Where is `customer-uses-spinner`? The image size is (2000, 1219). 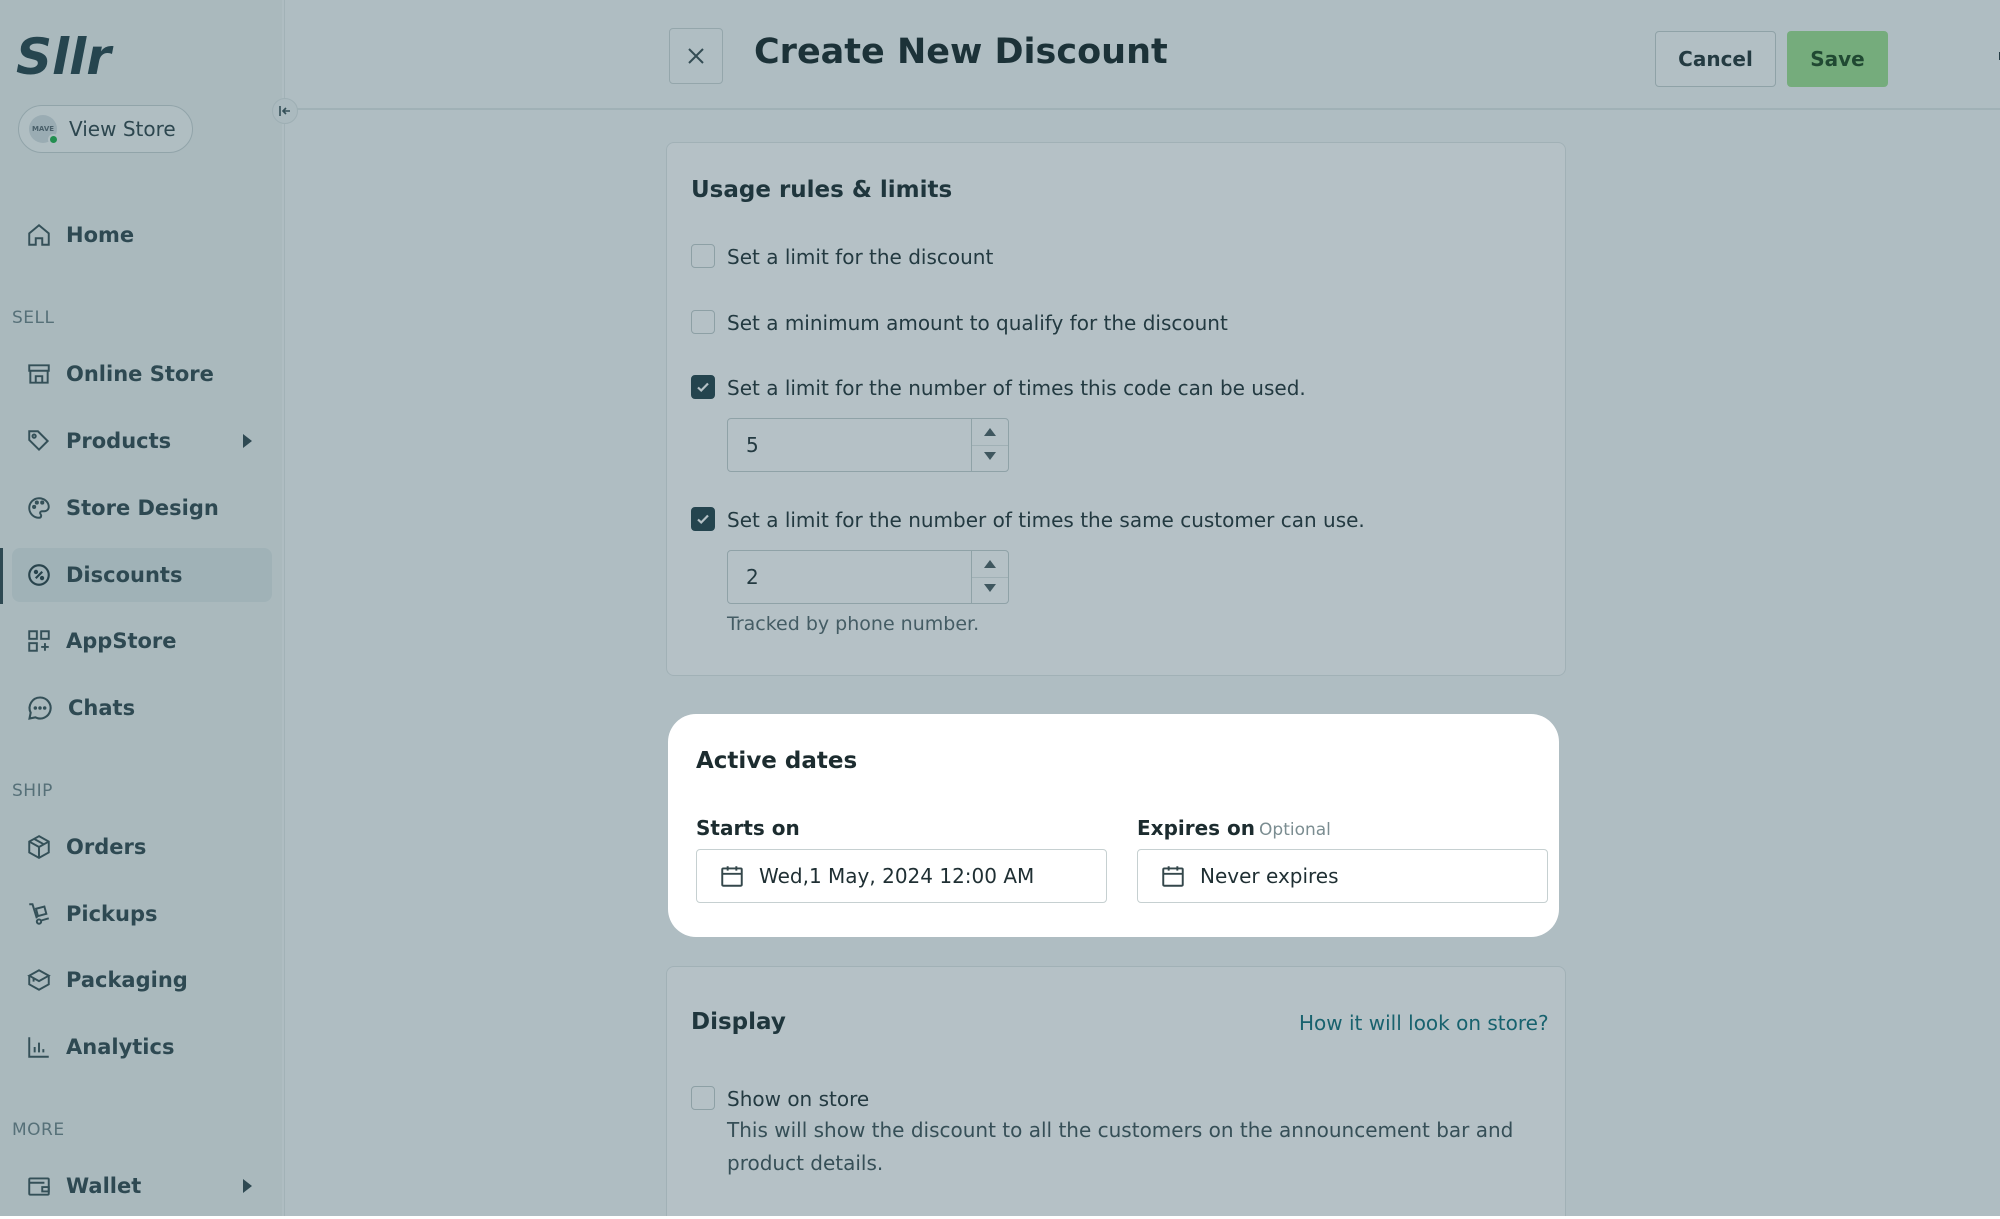 customer-uses-spinner is located at coordinates (989, 577).